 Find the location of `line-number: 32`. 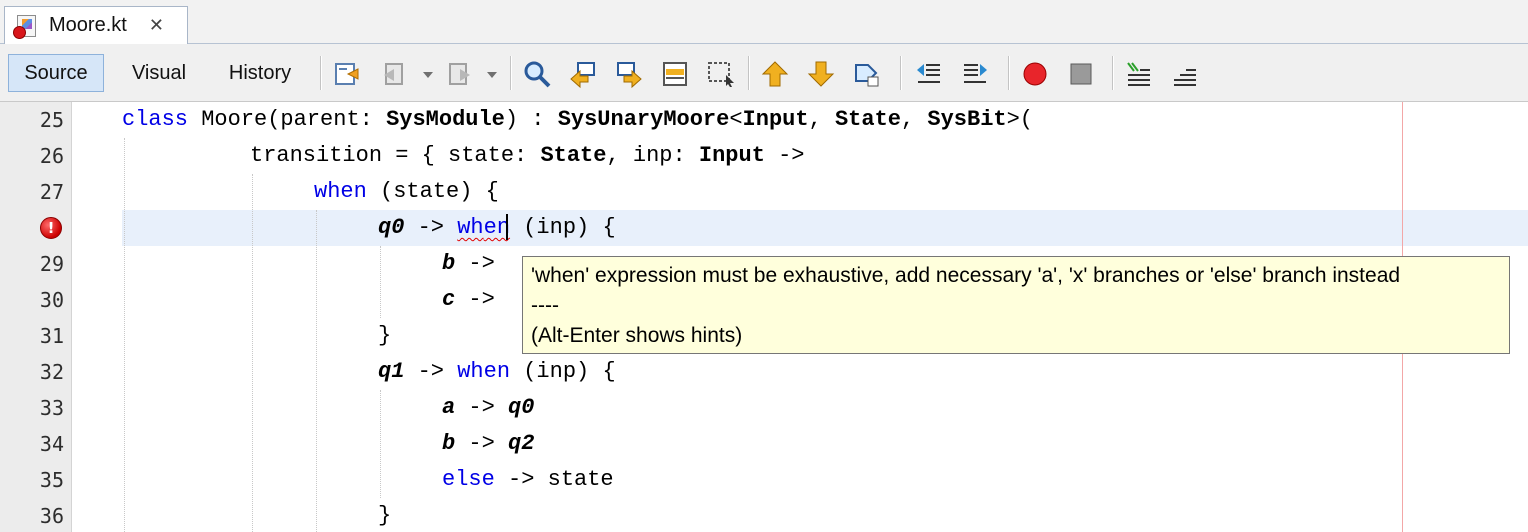

line-number: 32 is located at coordinates (51, 372).